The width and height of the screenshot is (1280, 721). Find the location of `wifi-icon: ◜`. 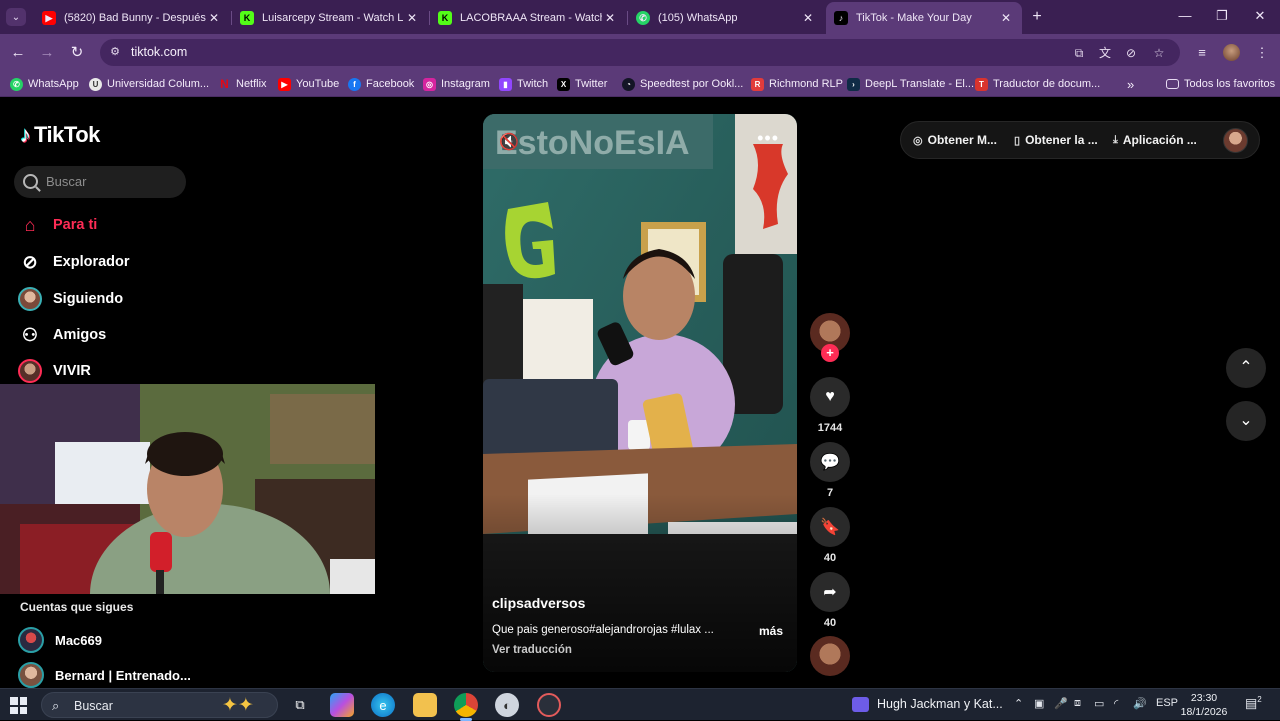

wifi-icon: ◜ is located at coordinates (1116, 703).